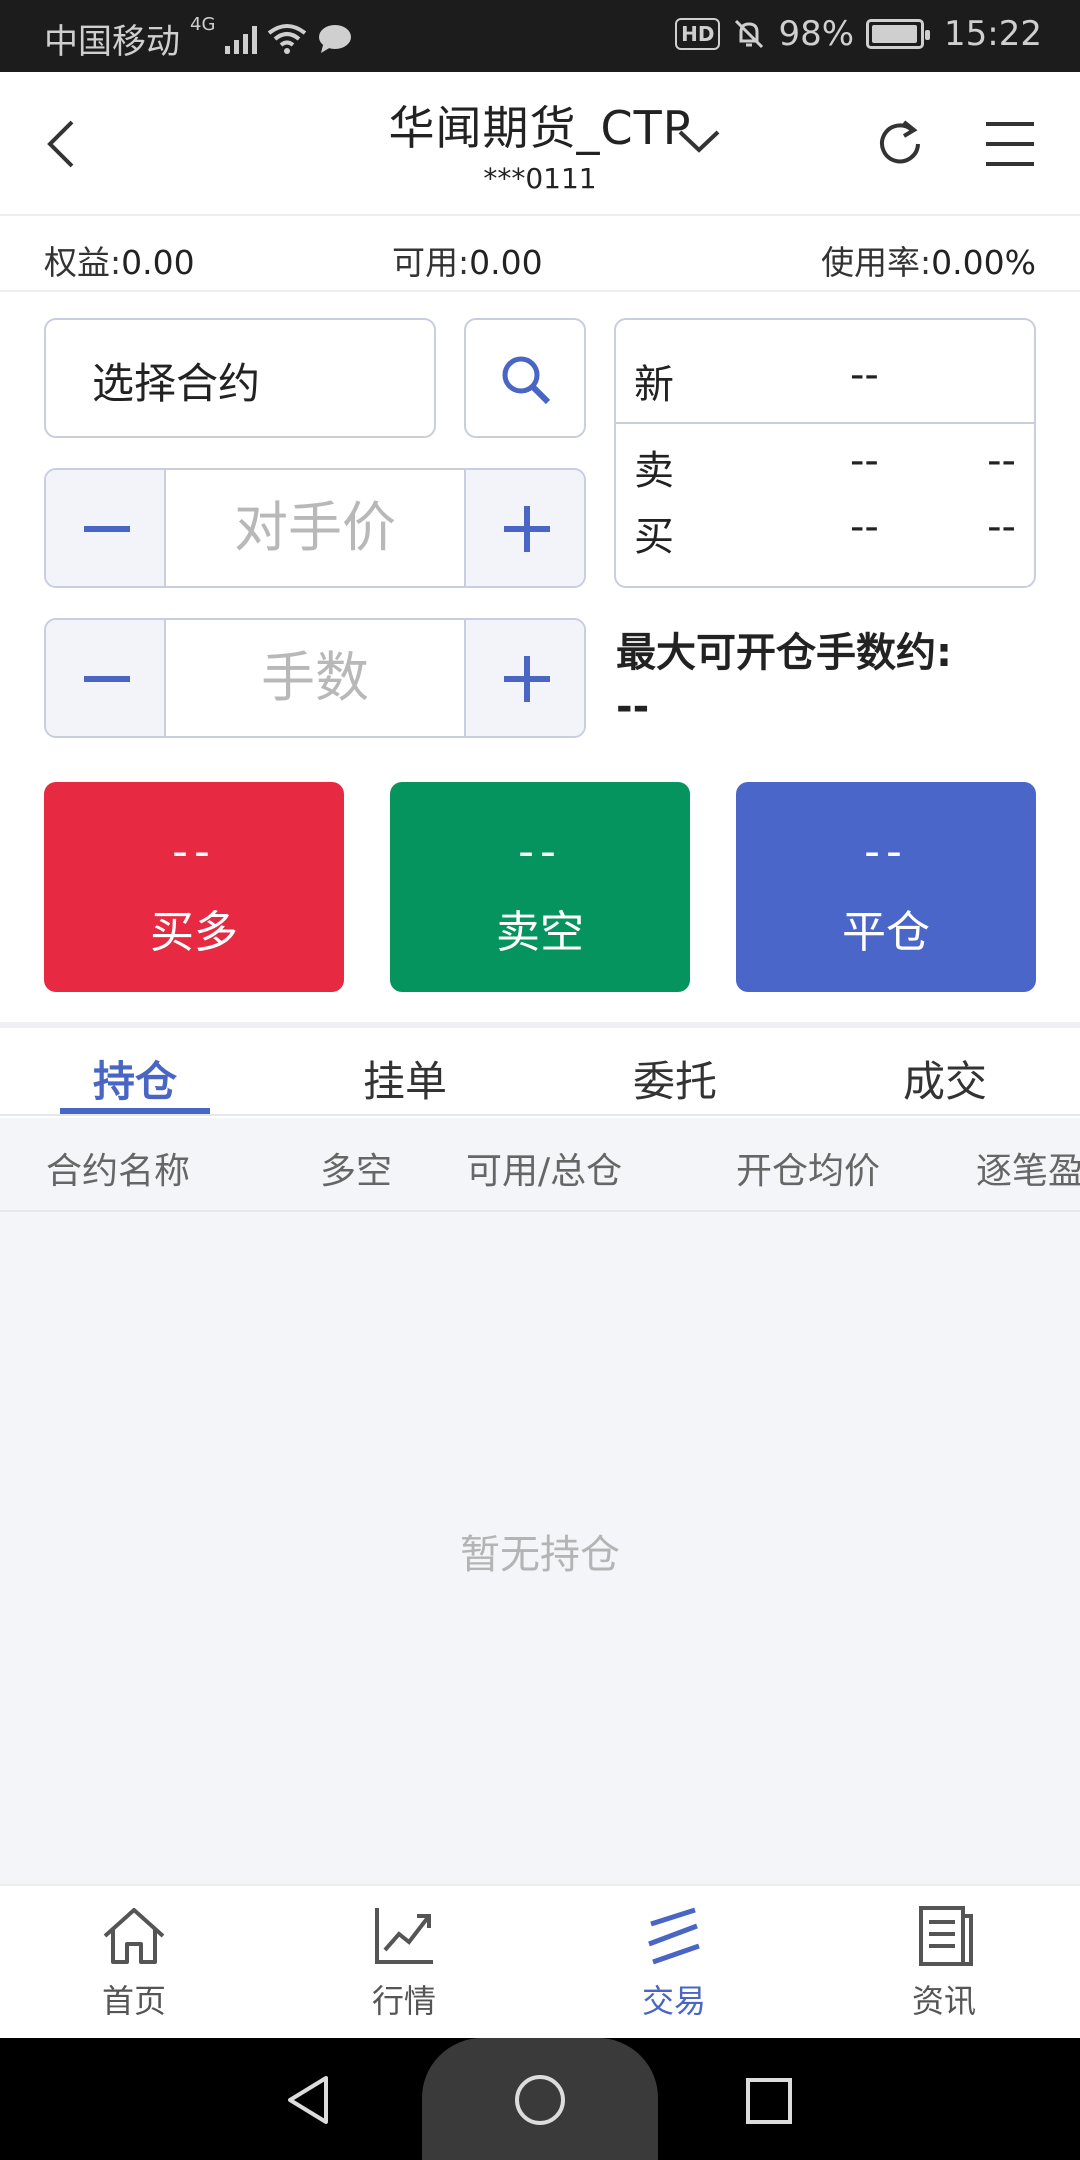 The image size is (1080, 2160). Describe the element at coordinates (524, 678) in the screenshot. I see `lots-increase-button` at that location.